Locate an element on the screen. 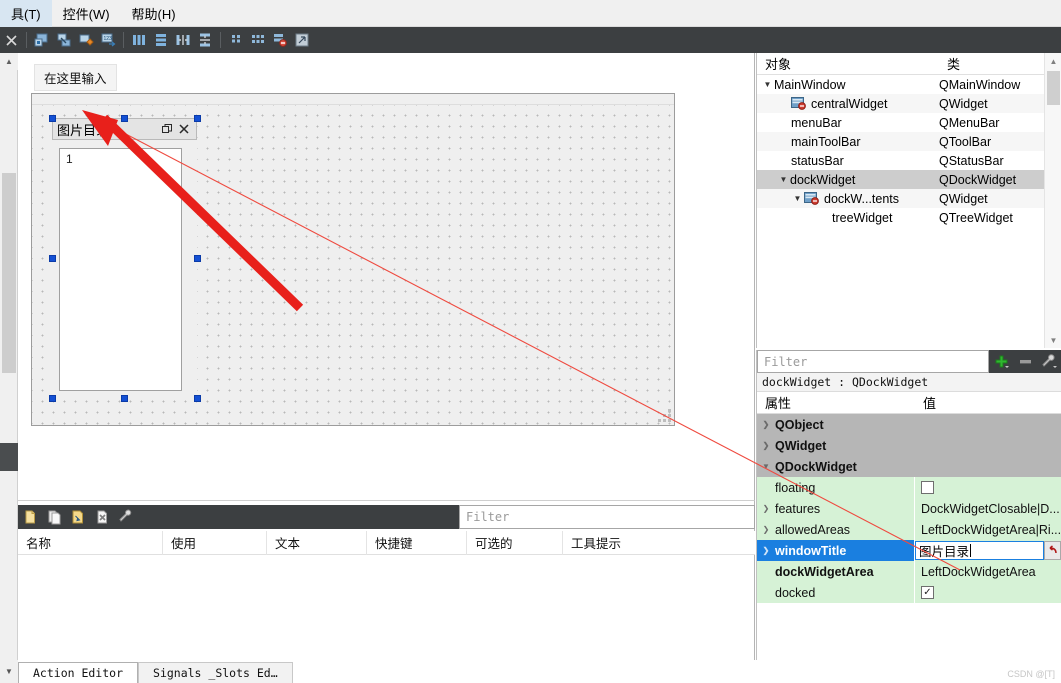 The height and width of the screenshot is (683, 1061). delete-action-icon is located at coordinates (102, 517).